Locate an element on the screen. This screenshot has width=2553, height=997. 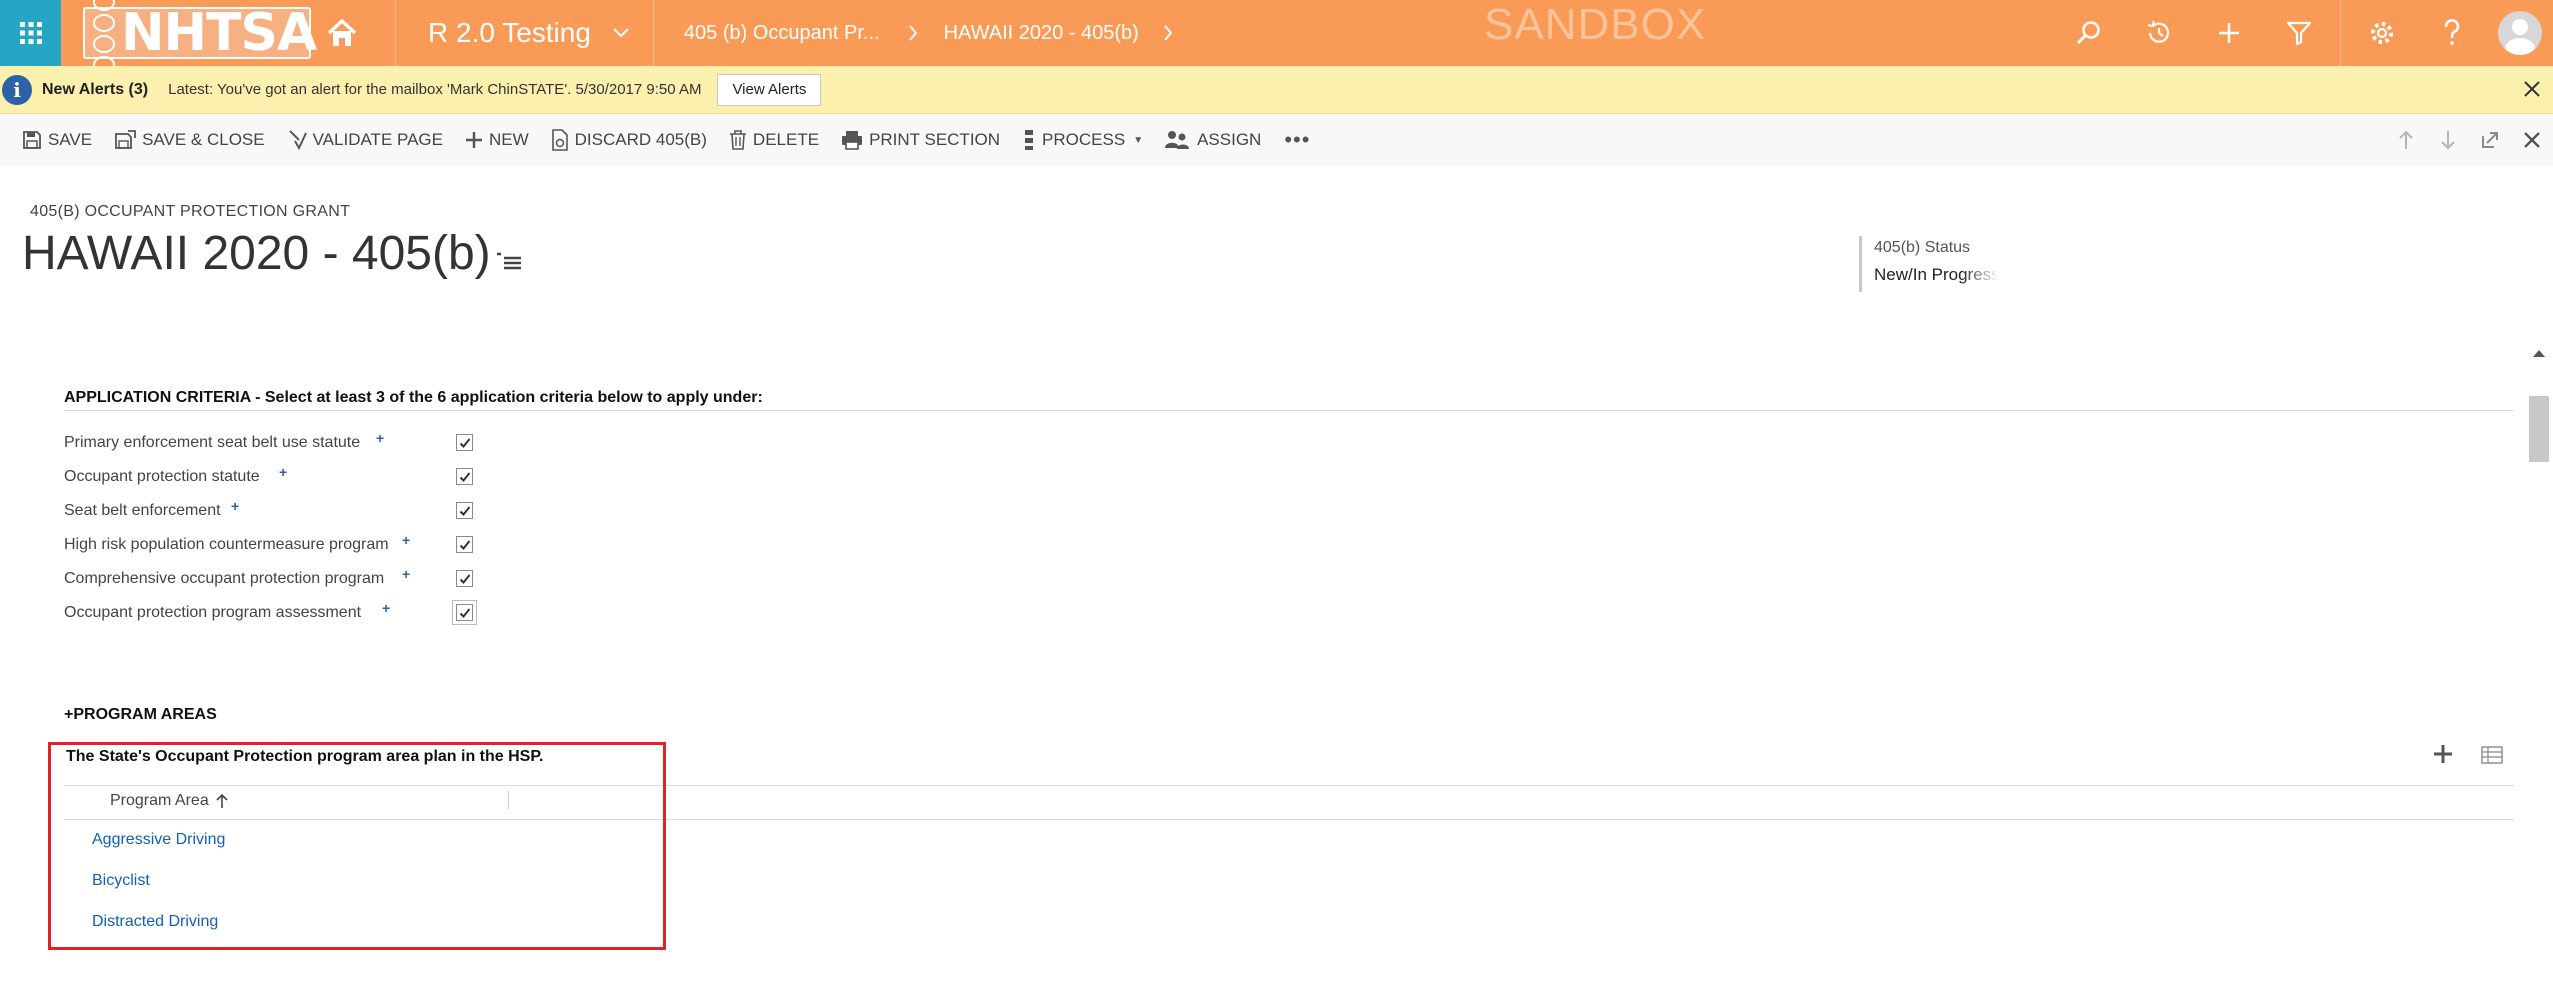
discard-button: DISCARD 405(B) is located at coordinates (629, 140).